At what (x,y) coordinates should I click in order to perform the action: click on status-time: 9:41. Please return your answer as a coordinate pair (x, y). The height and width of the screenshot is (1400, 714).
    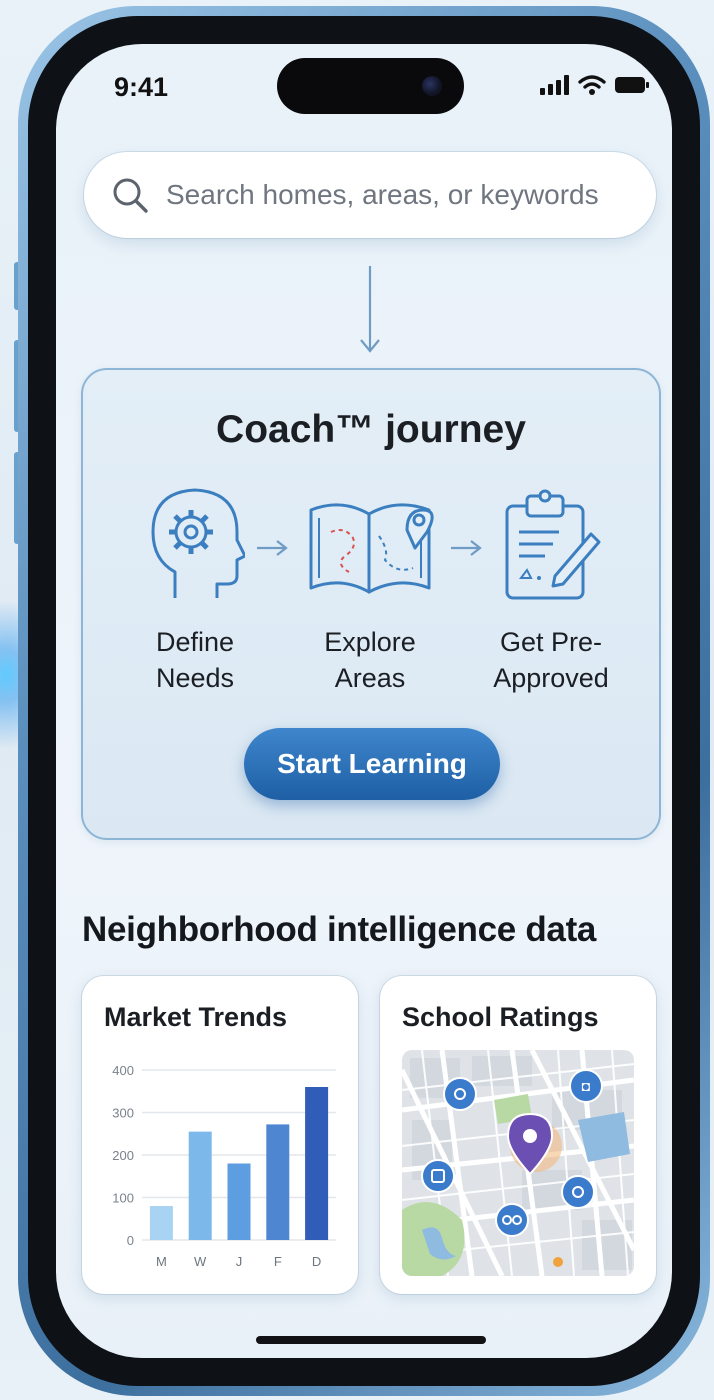
    Looking at the image, I should click on (141, 87).